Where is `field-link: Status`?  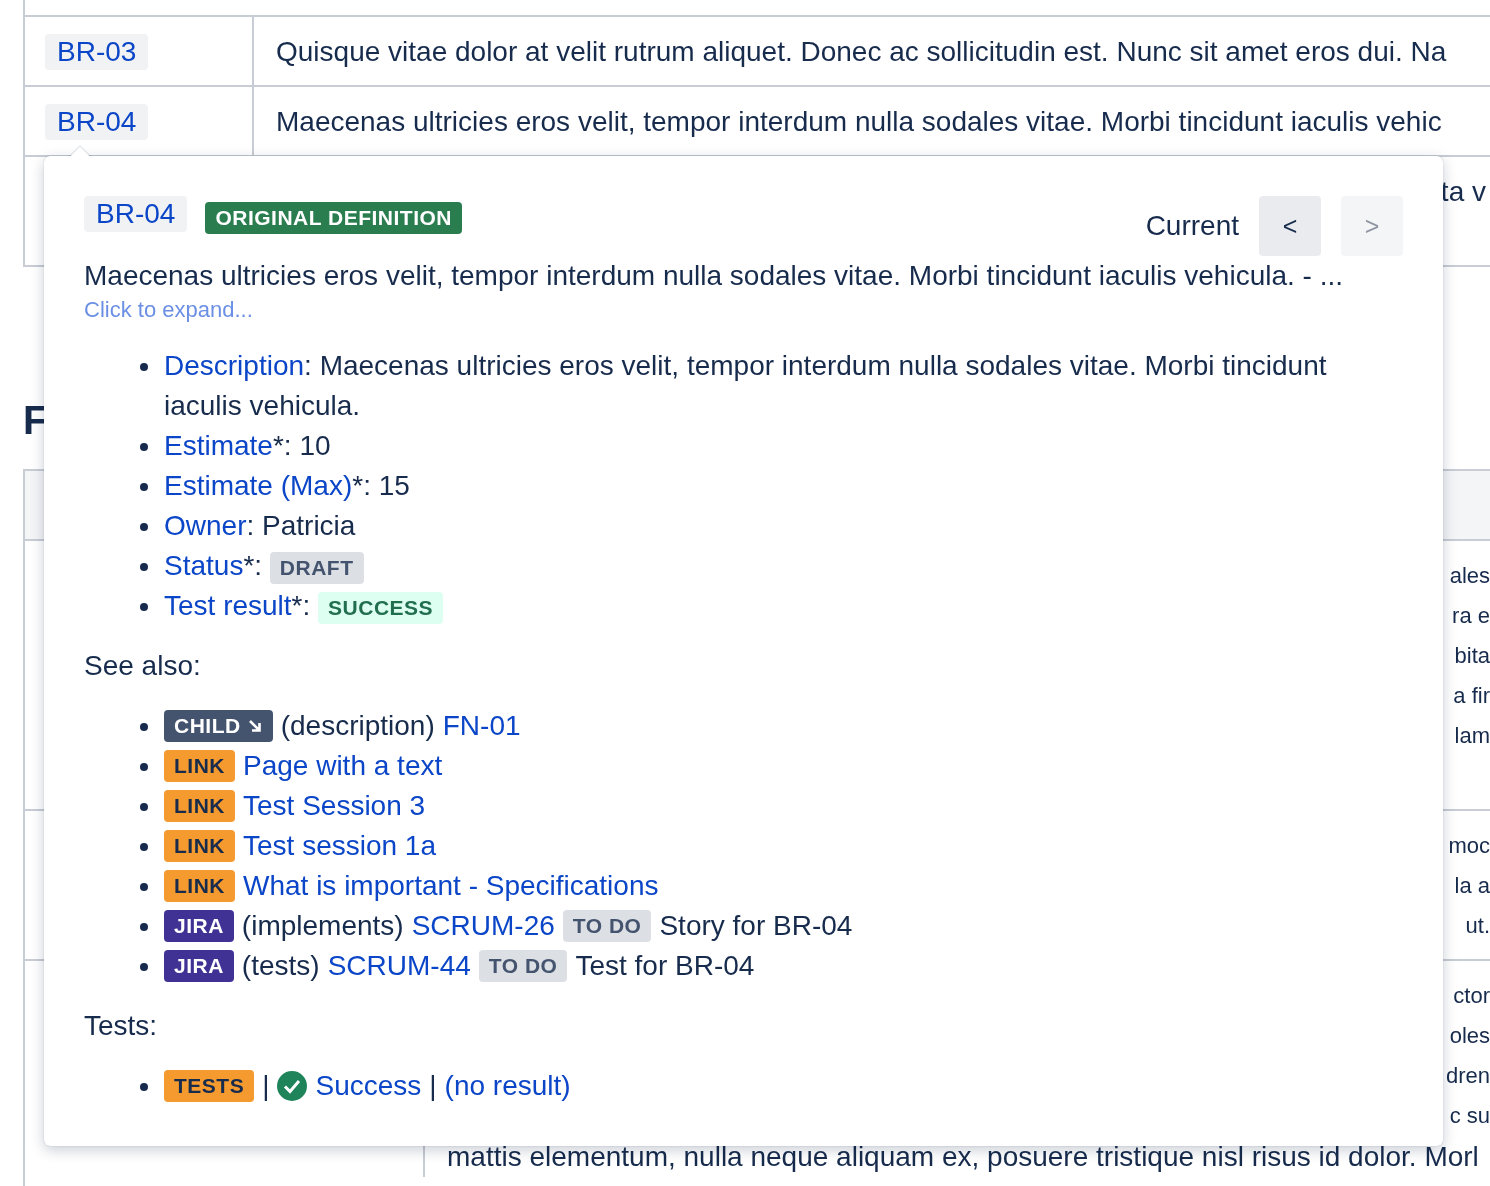 field-link: Status is located at coordinates (204, 565).